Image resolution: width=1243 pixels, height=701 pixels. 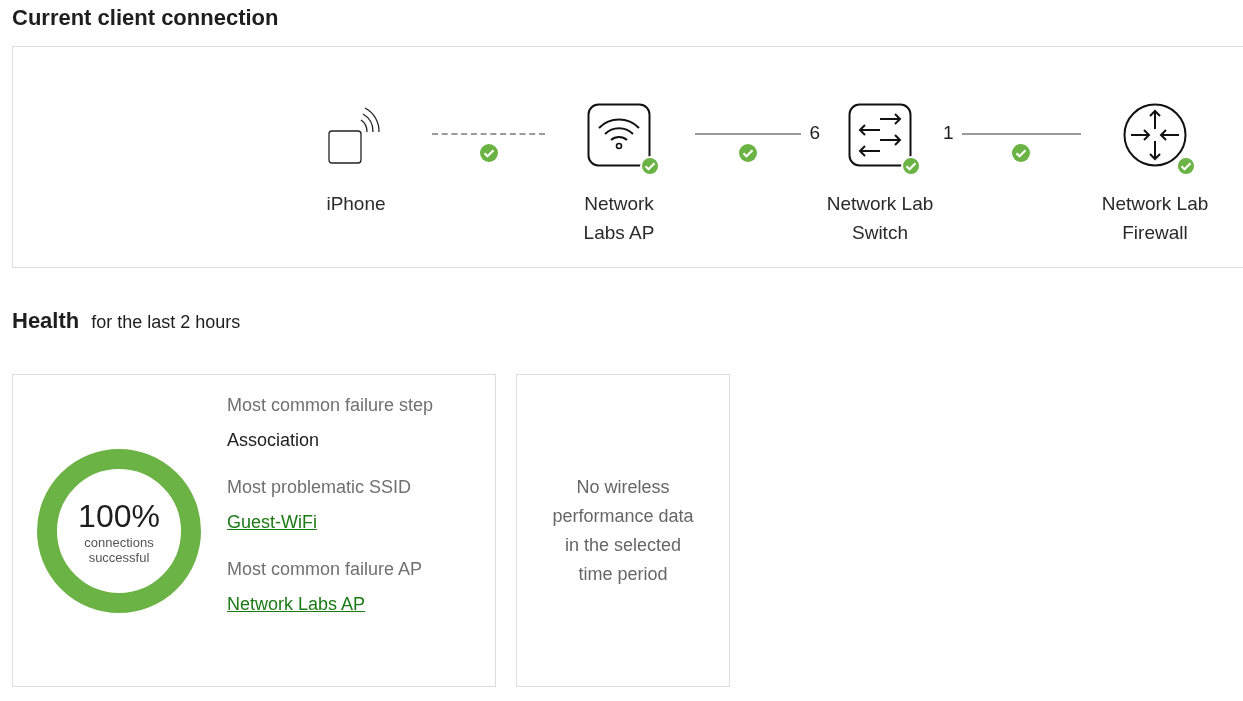 What do you see at coordinates (166, 322) in the screenshot?
I see `section-subtitle: for the last 2 hours` at bounding box center [166, 322].